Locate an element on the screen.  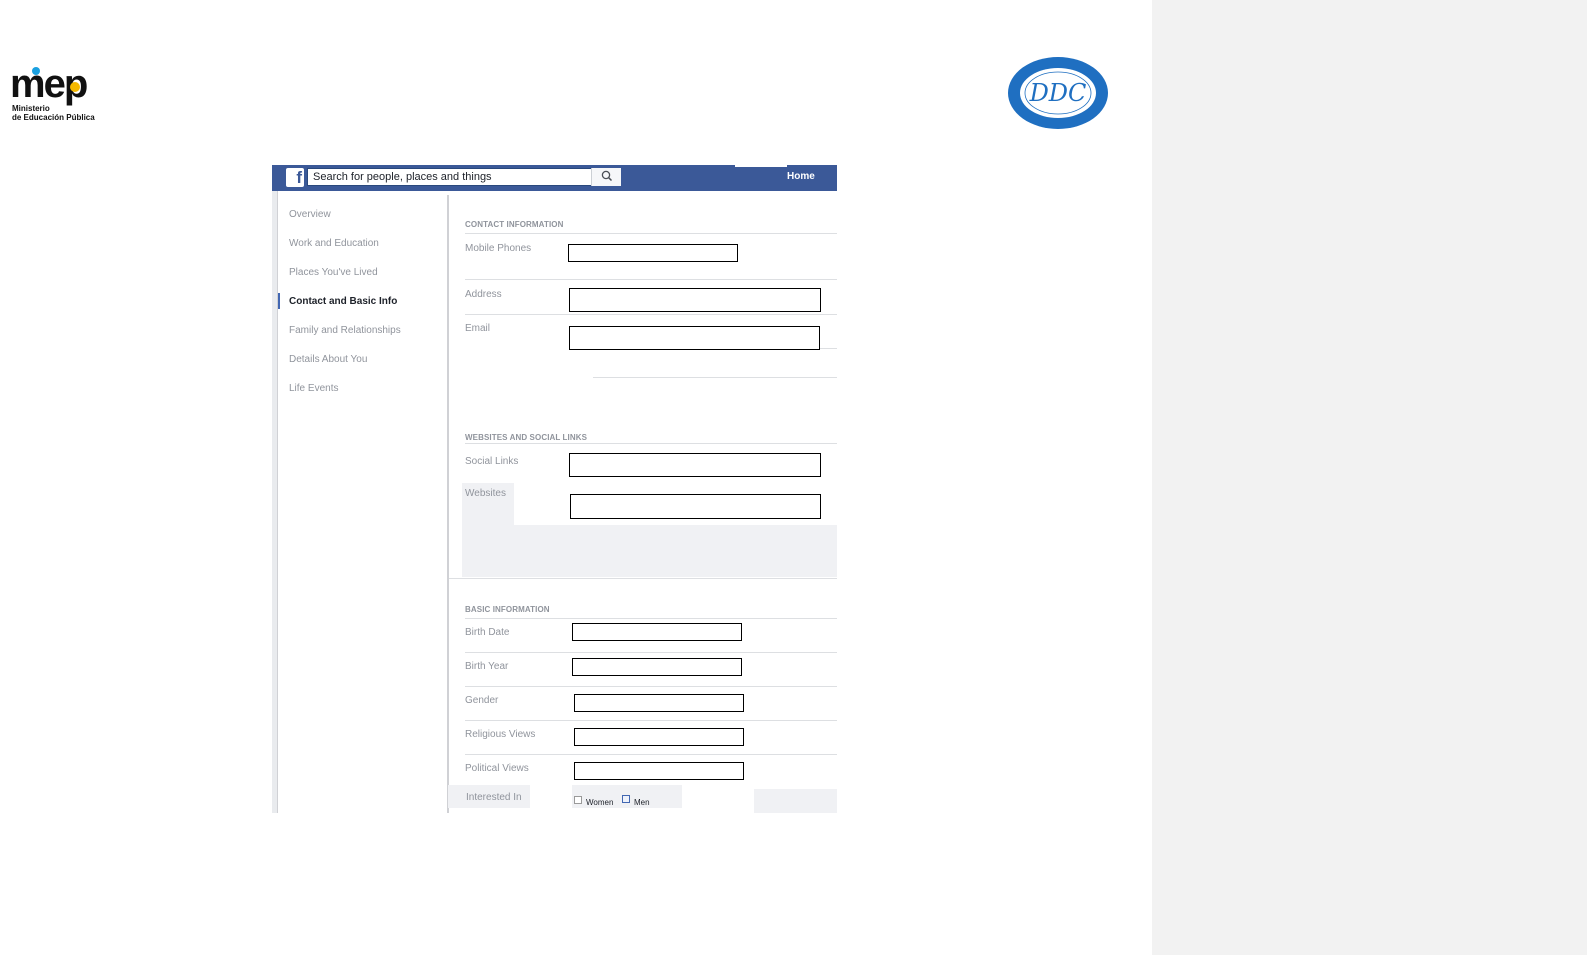
men-label: Men is located at coordinates (642, 802).